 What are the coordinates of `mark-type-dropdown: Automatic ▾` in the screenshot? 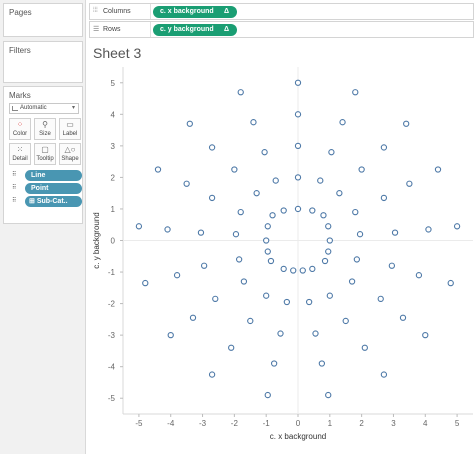 It's located at (44, 108).